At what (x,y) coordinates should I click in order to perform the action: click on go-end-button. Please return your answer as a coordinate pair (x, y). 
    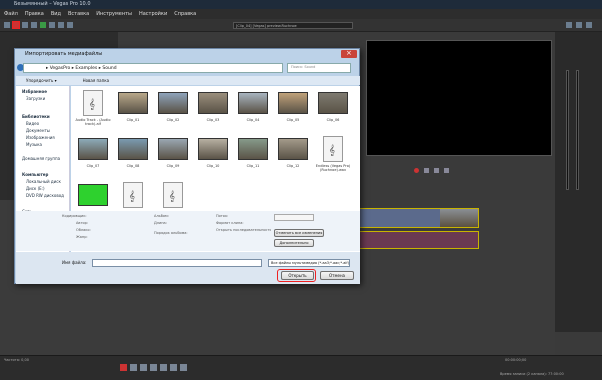
    Looking at the image, I should click on (183, 367).